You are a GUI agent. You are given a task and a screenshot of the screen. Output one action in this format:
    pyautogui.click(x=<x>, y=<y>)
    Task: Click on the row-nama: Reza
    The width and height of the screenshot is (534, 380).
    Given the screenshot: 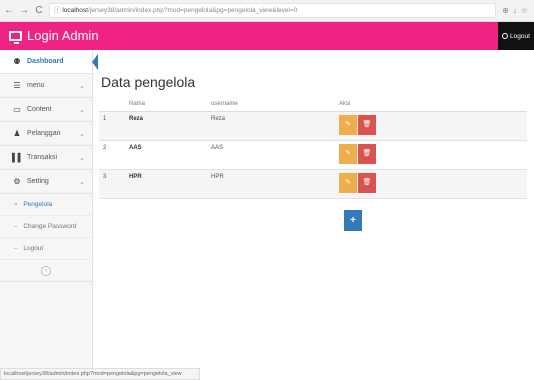 What is the action you would take?
    pyautogui.click(x=170, y=126)
    